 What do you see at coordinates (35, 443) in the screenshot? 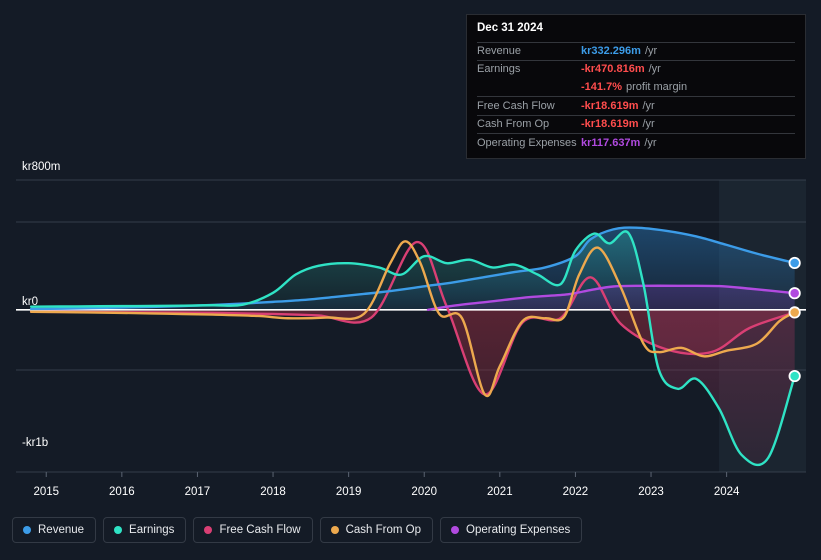
I see `y-axis-label: -kr1b` at bounding box center [35, 443].